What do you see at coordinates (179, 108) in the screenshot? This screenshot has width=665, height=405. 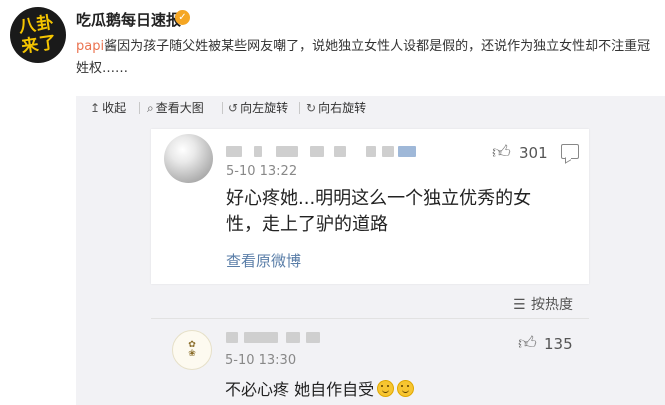 I see `view-large-label: 查看大图` at bounding box center [179, 108].